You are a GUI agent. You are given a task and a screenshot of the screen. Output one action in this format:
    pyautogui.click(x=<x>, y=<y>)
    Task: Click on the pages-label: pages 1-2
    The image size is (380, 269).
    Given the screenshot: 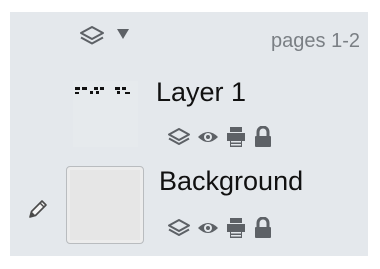 What is the action you would take?
    pyautogui.click(x=315, y=41)
    